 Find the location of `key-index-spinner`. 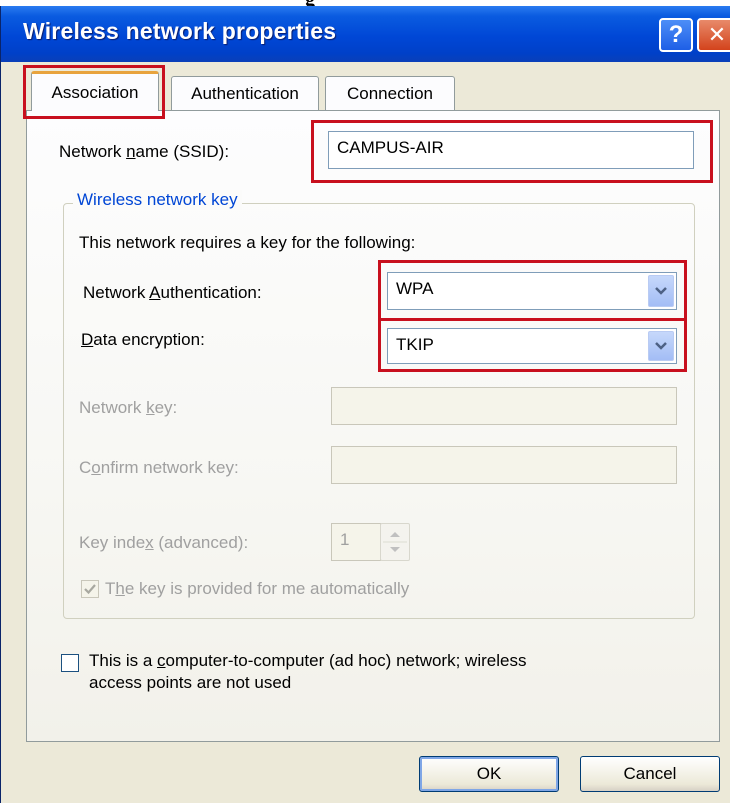

key-index-spinner is located at coordinates (395, 542).